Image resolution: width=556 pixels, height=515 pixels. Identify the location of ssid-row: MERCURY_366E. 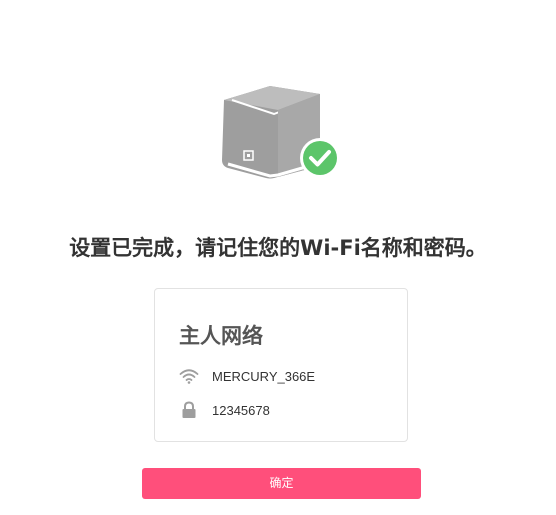
(247, 376).